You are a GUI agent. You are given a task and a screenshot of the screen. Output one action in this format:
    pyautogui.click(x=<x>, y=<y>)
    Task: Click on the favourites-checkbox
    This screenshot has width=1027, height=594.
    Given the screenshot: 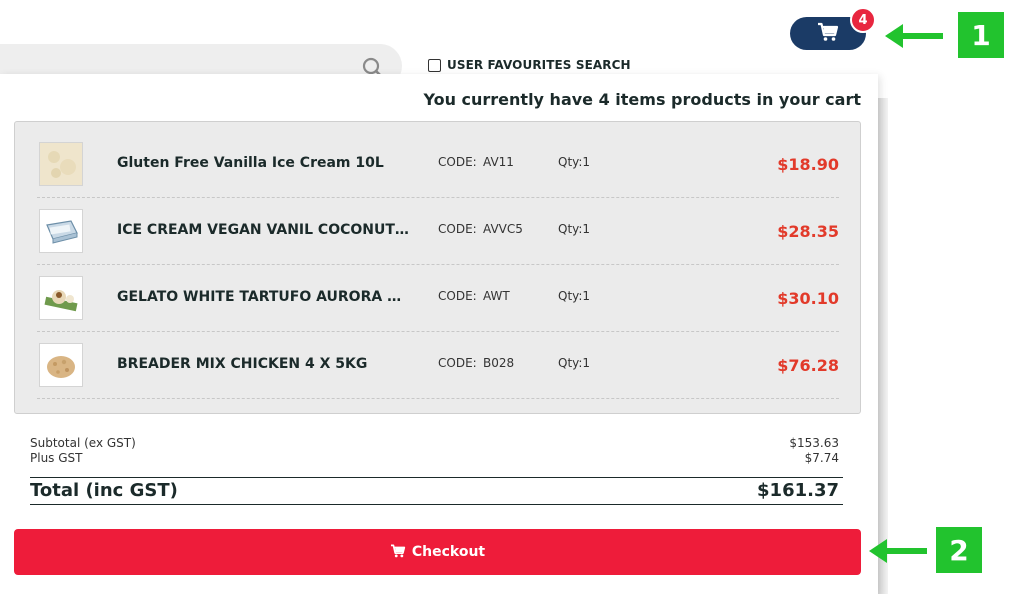 What is the action you would take?
    pyautogui.click(x=434, y=65)
    